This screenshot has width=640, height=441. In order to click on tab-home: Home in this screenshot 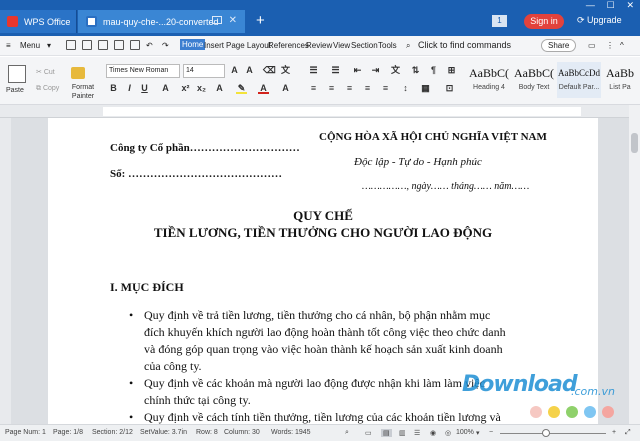, I will do `click(193, 44)`.